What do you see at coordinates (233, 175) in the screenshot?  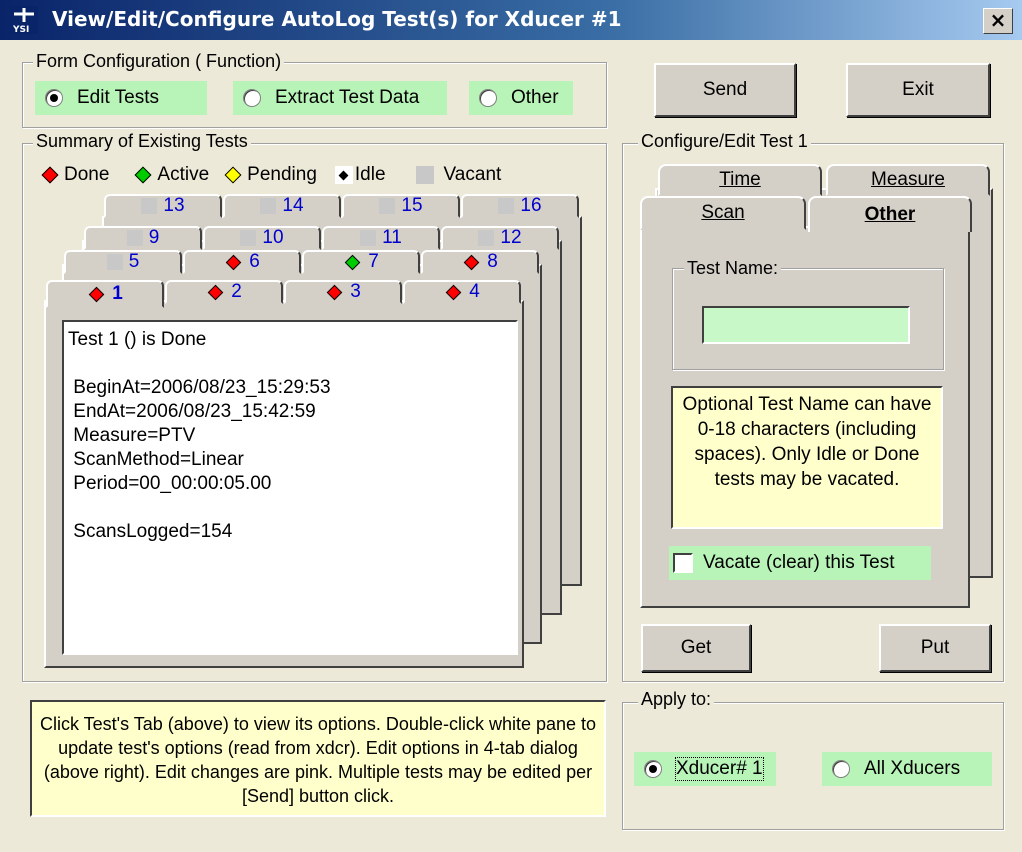 I see `pending-icon` at bounding box center [233, 175].